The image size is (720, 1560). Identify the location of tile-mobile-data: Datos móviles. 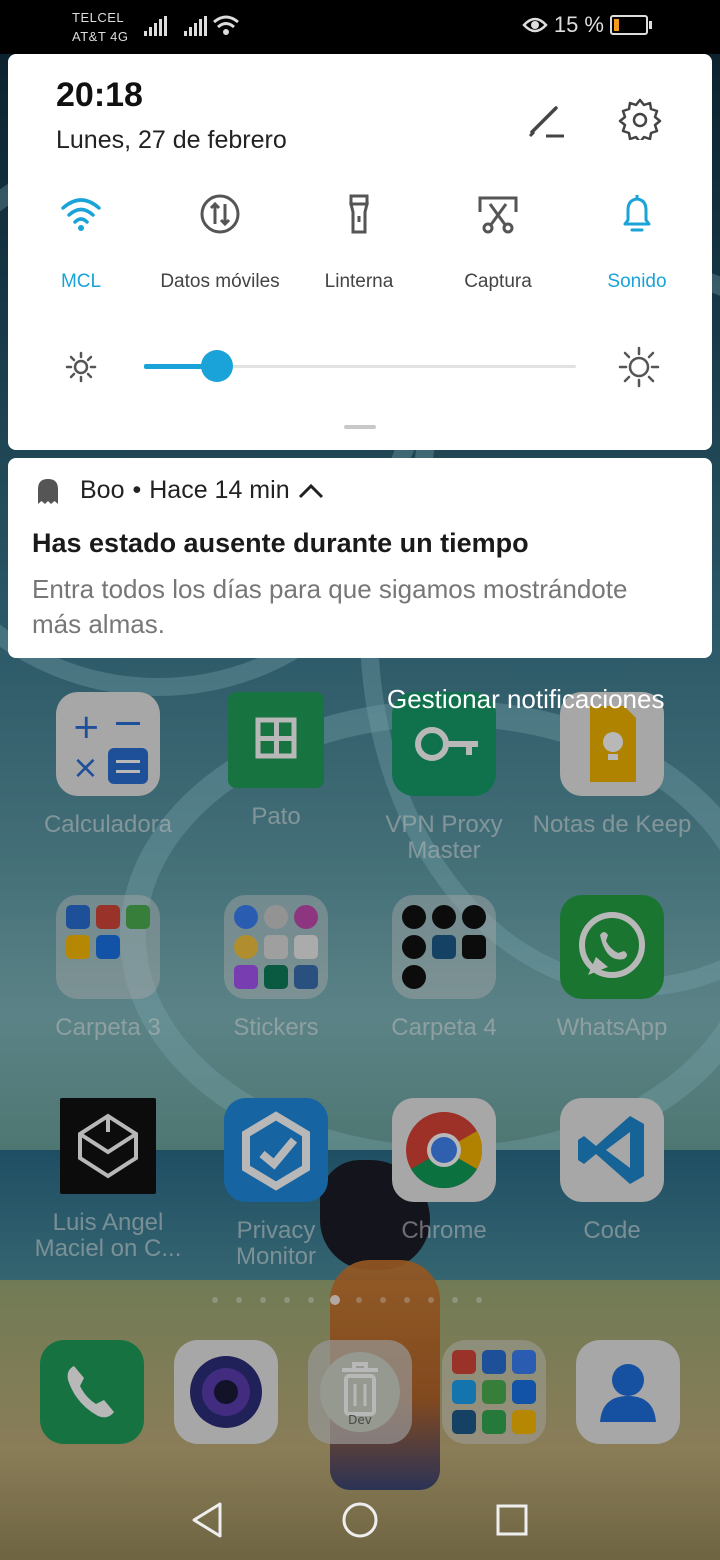
(220, 242).